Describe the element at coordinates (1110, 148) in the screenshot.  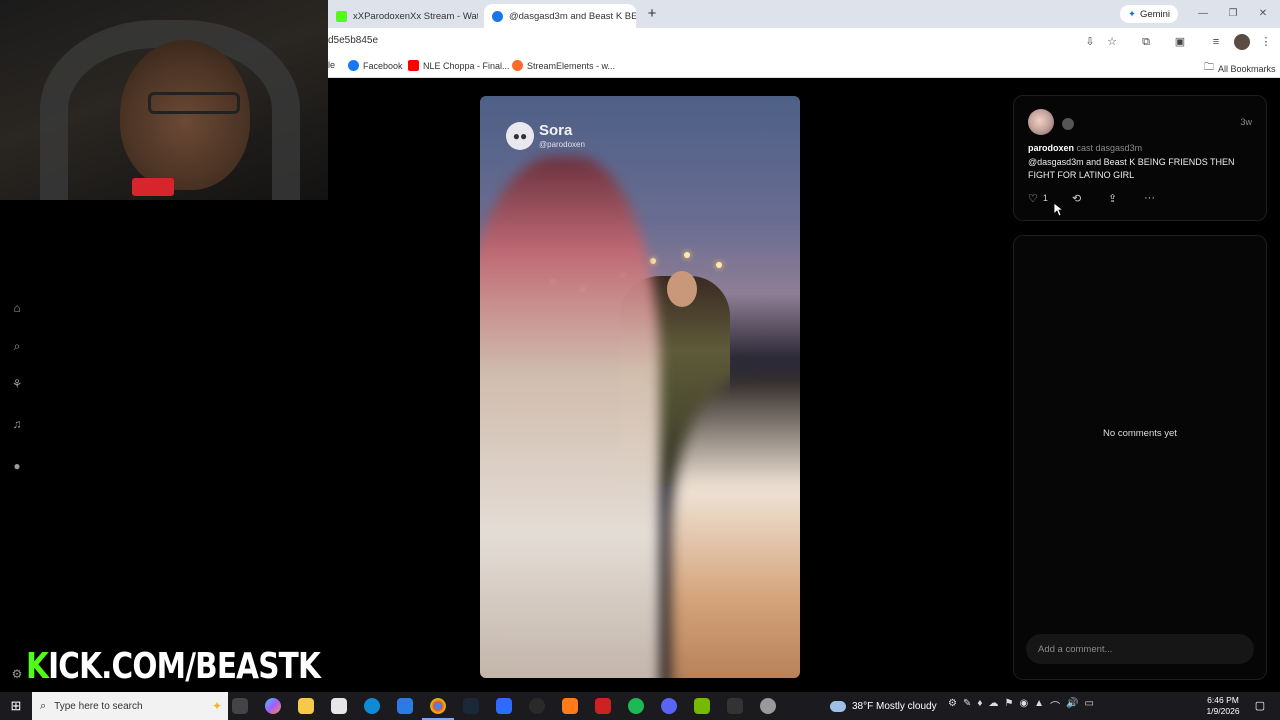
I see `author-meta: cast dasgasd3m` at that location.